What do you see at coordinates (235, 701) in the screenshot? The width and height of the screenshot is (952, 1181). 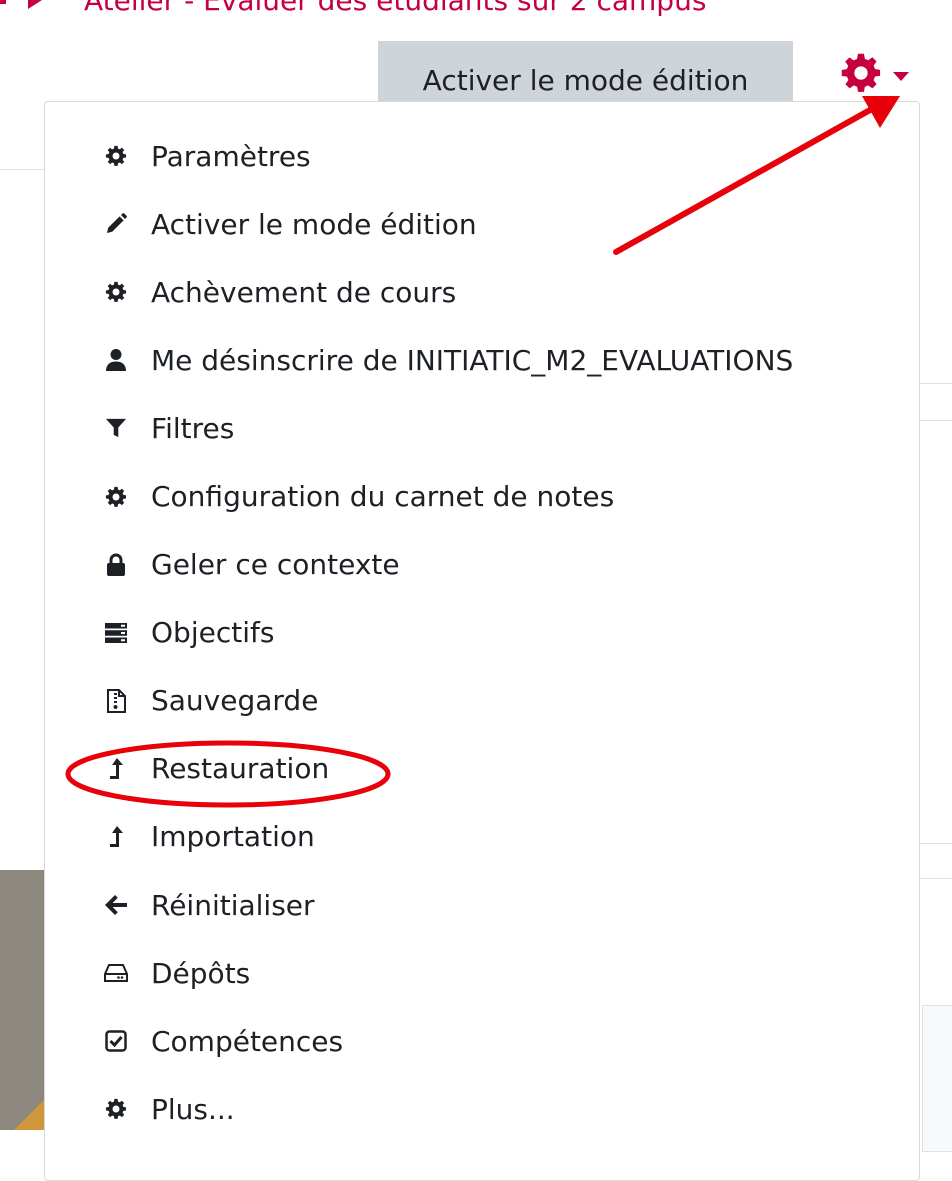 I see `menu-item-label: Sauvegarde` at bounding box center [235, 701].